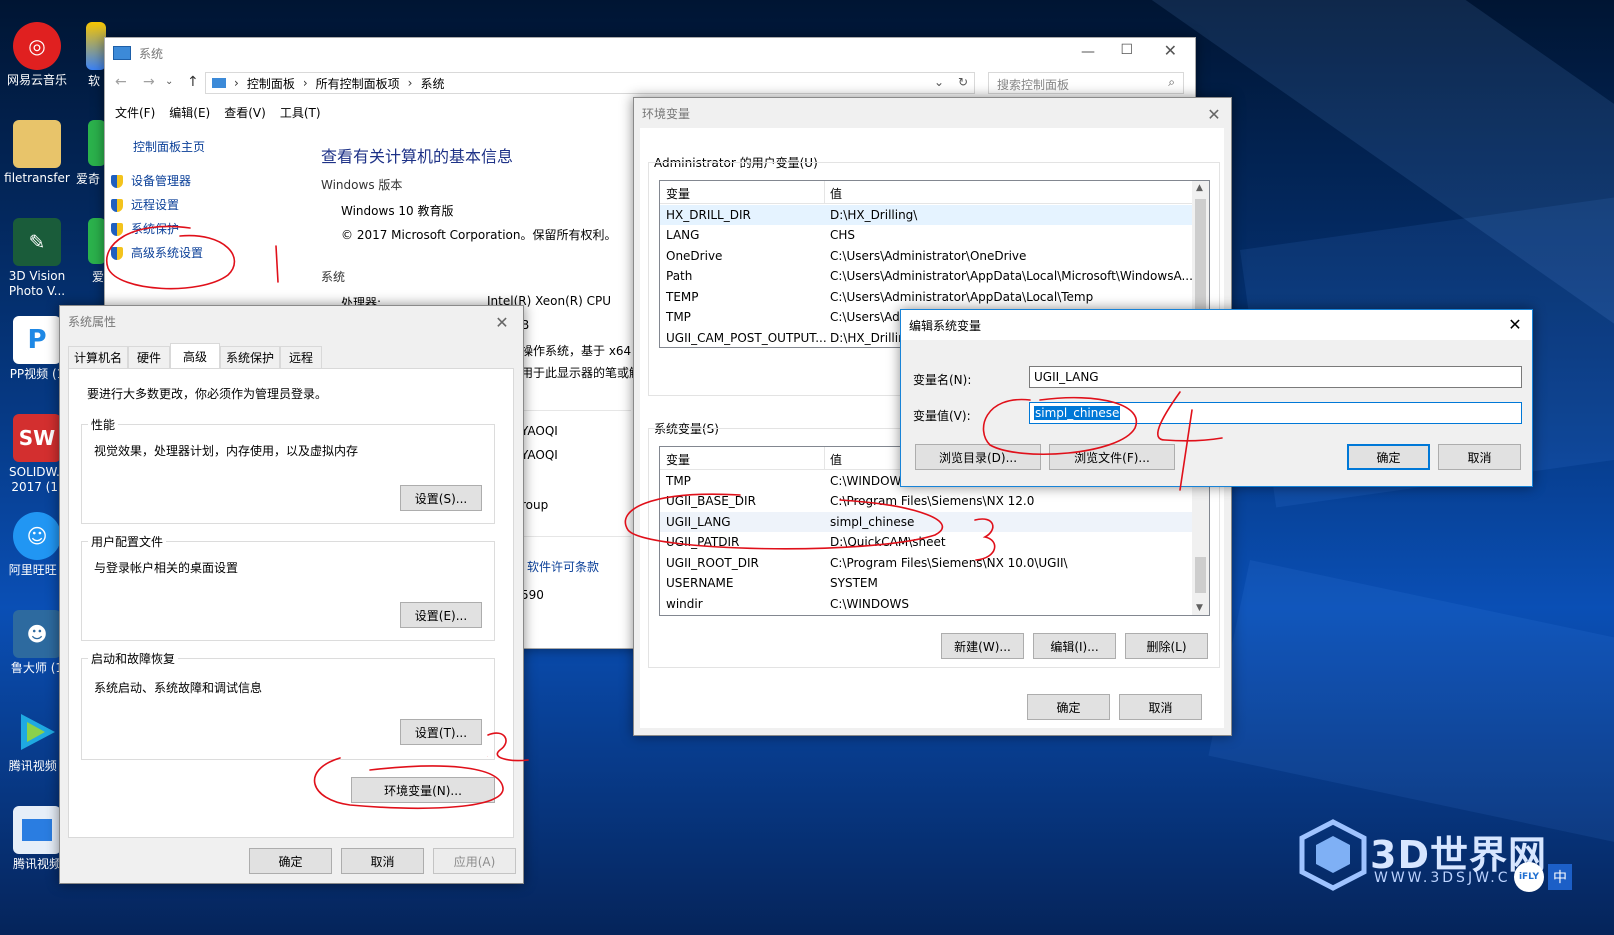 The height and width of the screenshot is (935, 1614). I want to click on forward-icon: →, so click(149, 82).